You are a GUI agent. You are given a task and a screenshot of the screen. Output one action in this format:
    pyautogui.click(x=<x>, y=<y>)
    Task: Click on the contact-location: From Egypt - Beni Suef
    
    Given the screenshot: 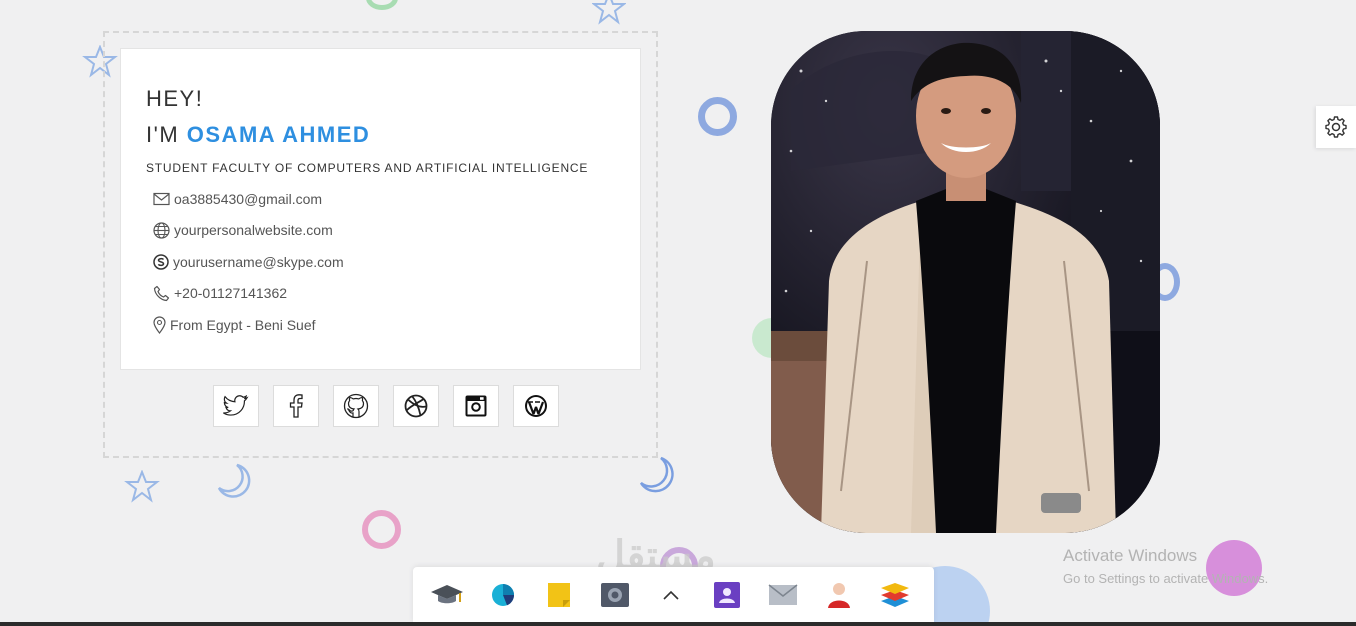 What is the action you would take?
    pyautogui.click(x=380, y=325)
    